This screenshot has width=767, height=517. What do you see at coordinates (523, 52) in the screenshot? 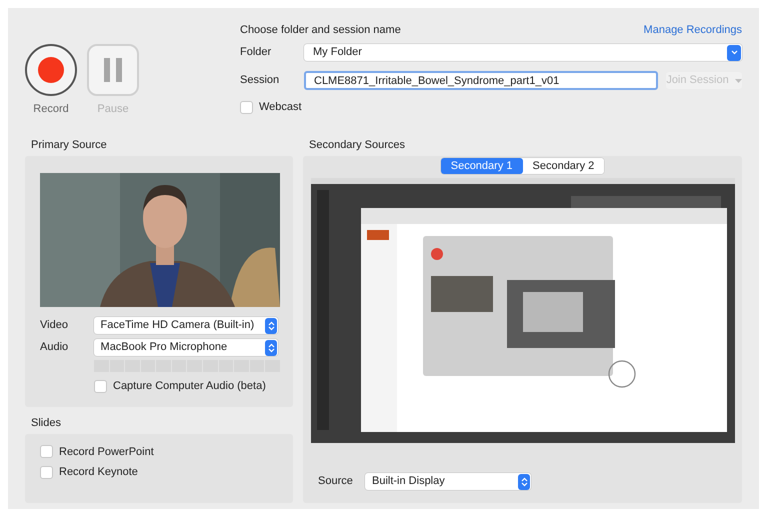
I see `folder-dropdown: My Folder` at bounding box center [523, 52].